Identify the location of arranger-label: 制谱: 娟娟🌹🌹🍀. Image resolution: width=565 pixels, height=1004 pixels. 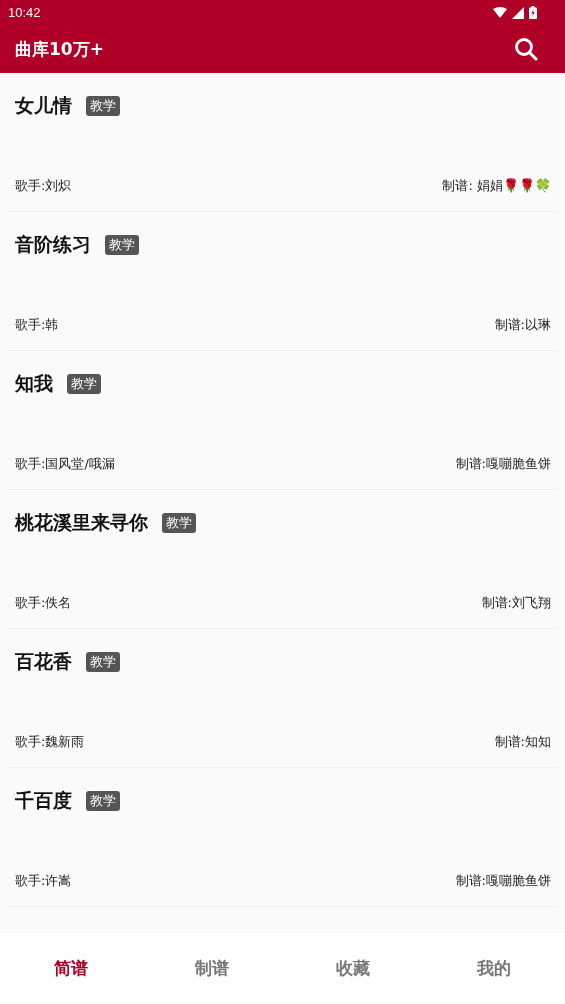
(496, 186).